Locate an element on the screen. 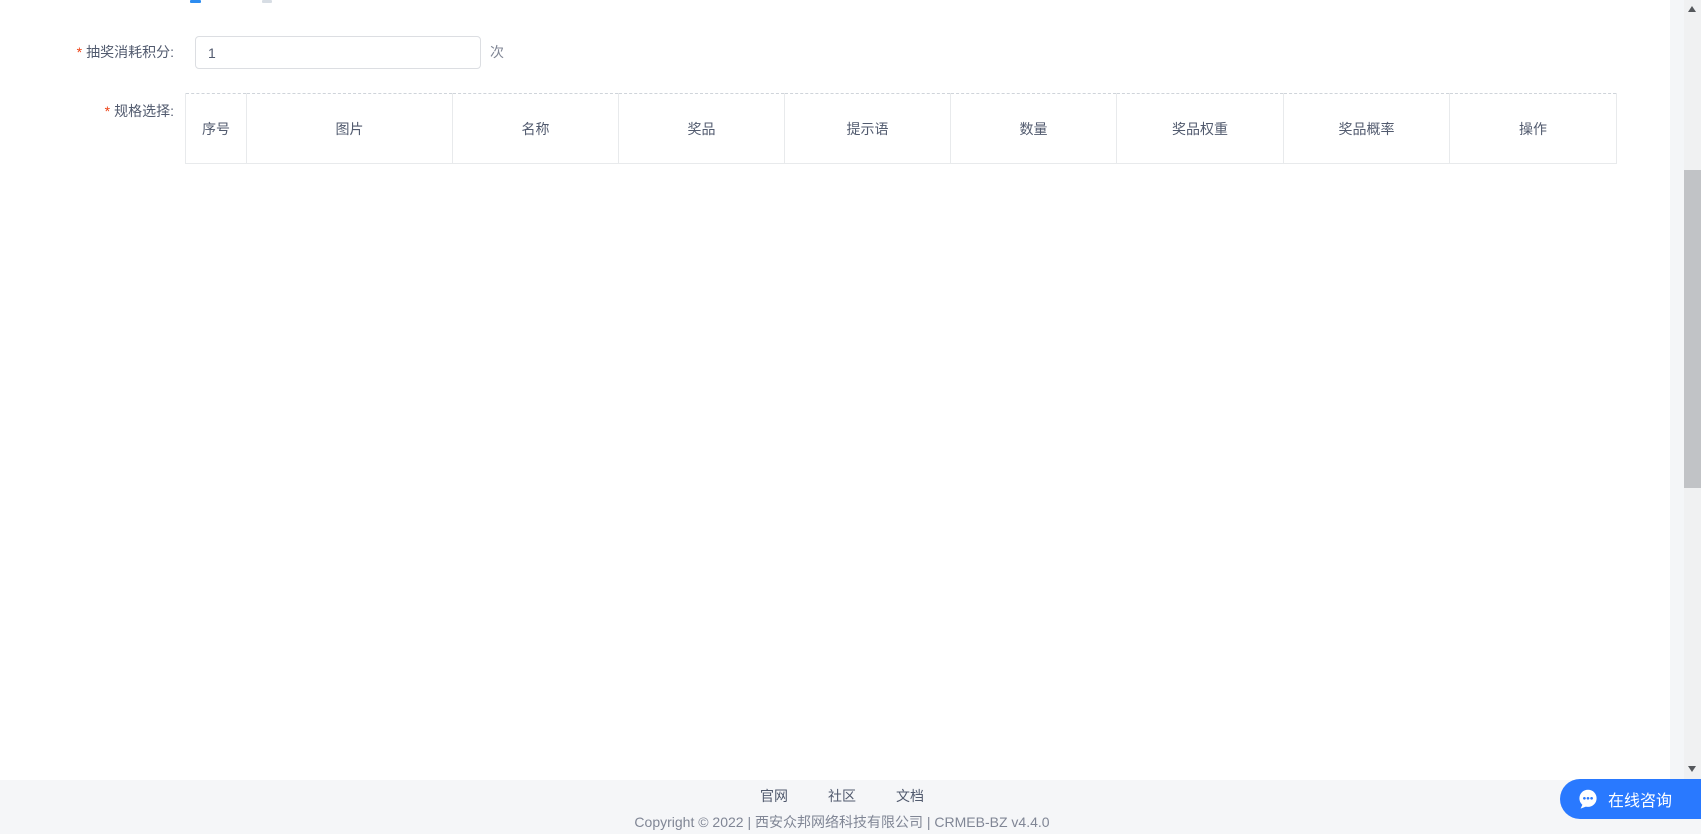  points-input is located at coordinates (338, 52).